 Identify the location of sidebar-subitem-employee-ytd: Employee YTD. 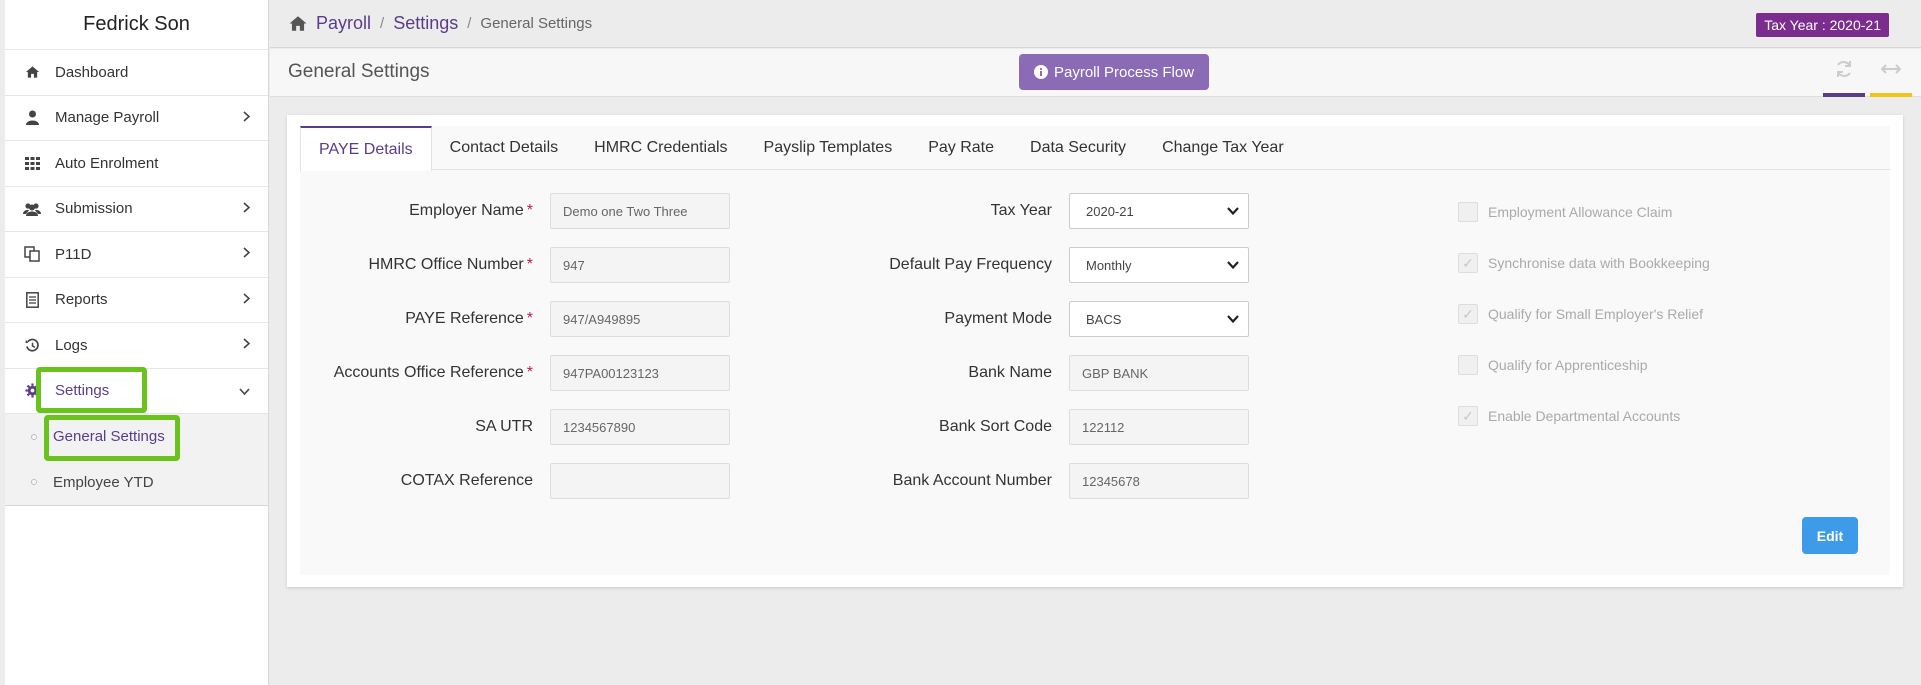
(136, 483).